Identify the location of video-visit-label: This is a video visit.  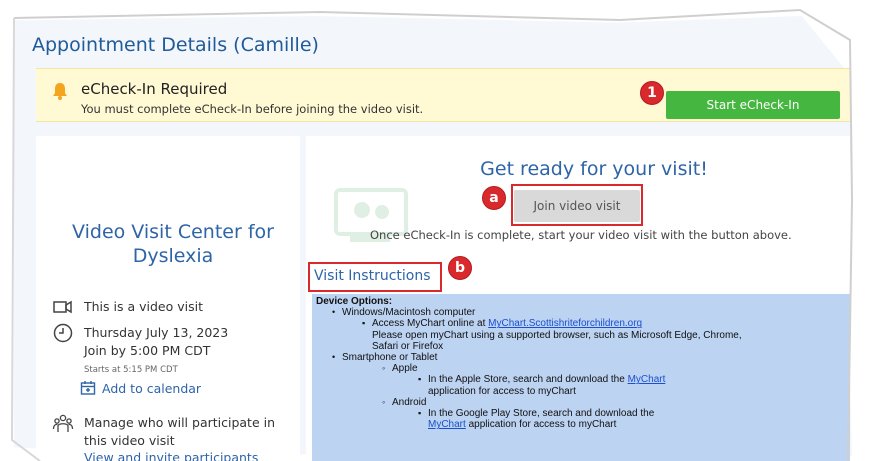
(143, 306).